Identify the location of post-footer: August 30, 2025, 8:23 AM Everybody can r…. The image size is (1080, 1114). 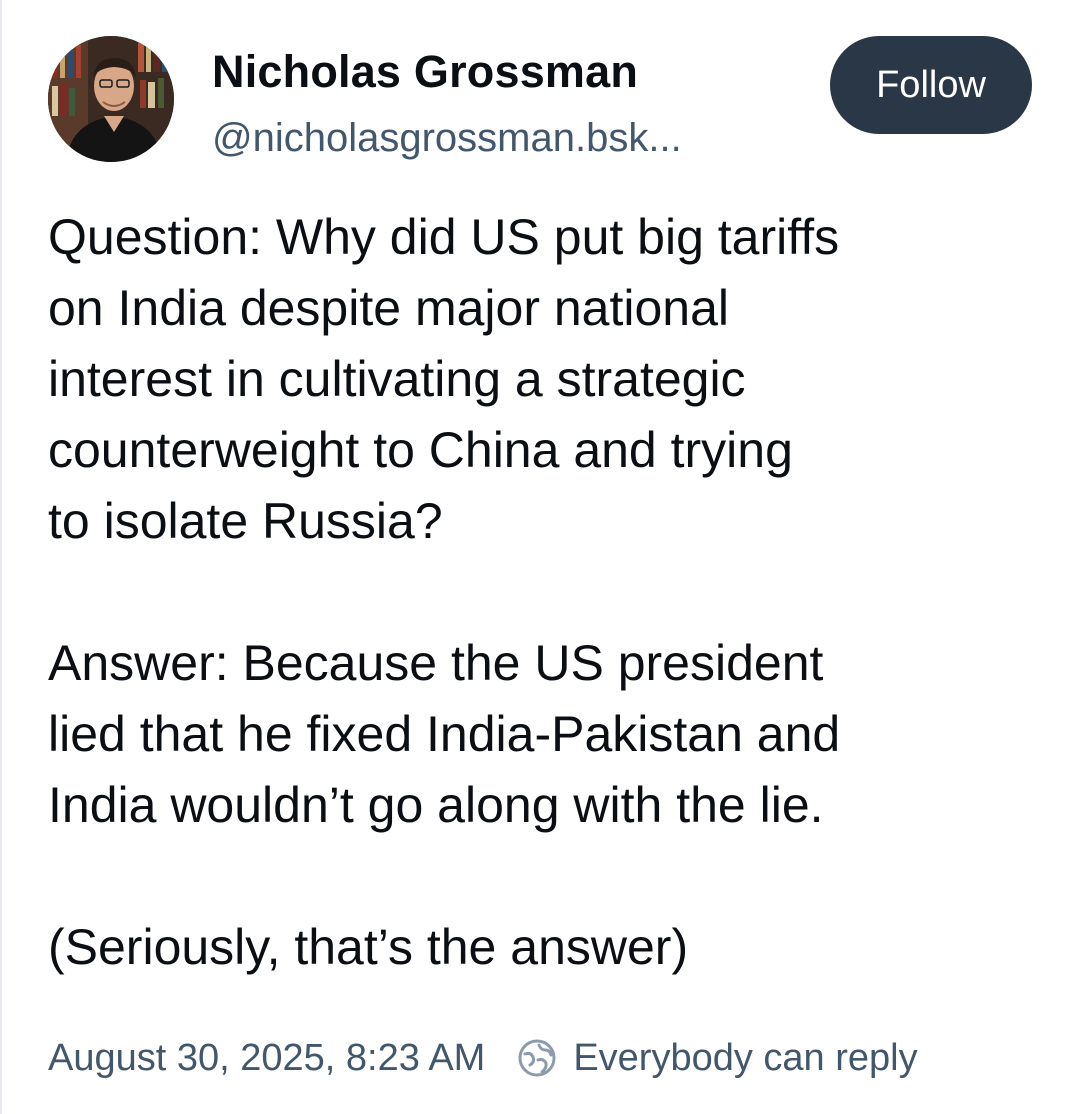
(548, 1058).